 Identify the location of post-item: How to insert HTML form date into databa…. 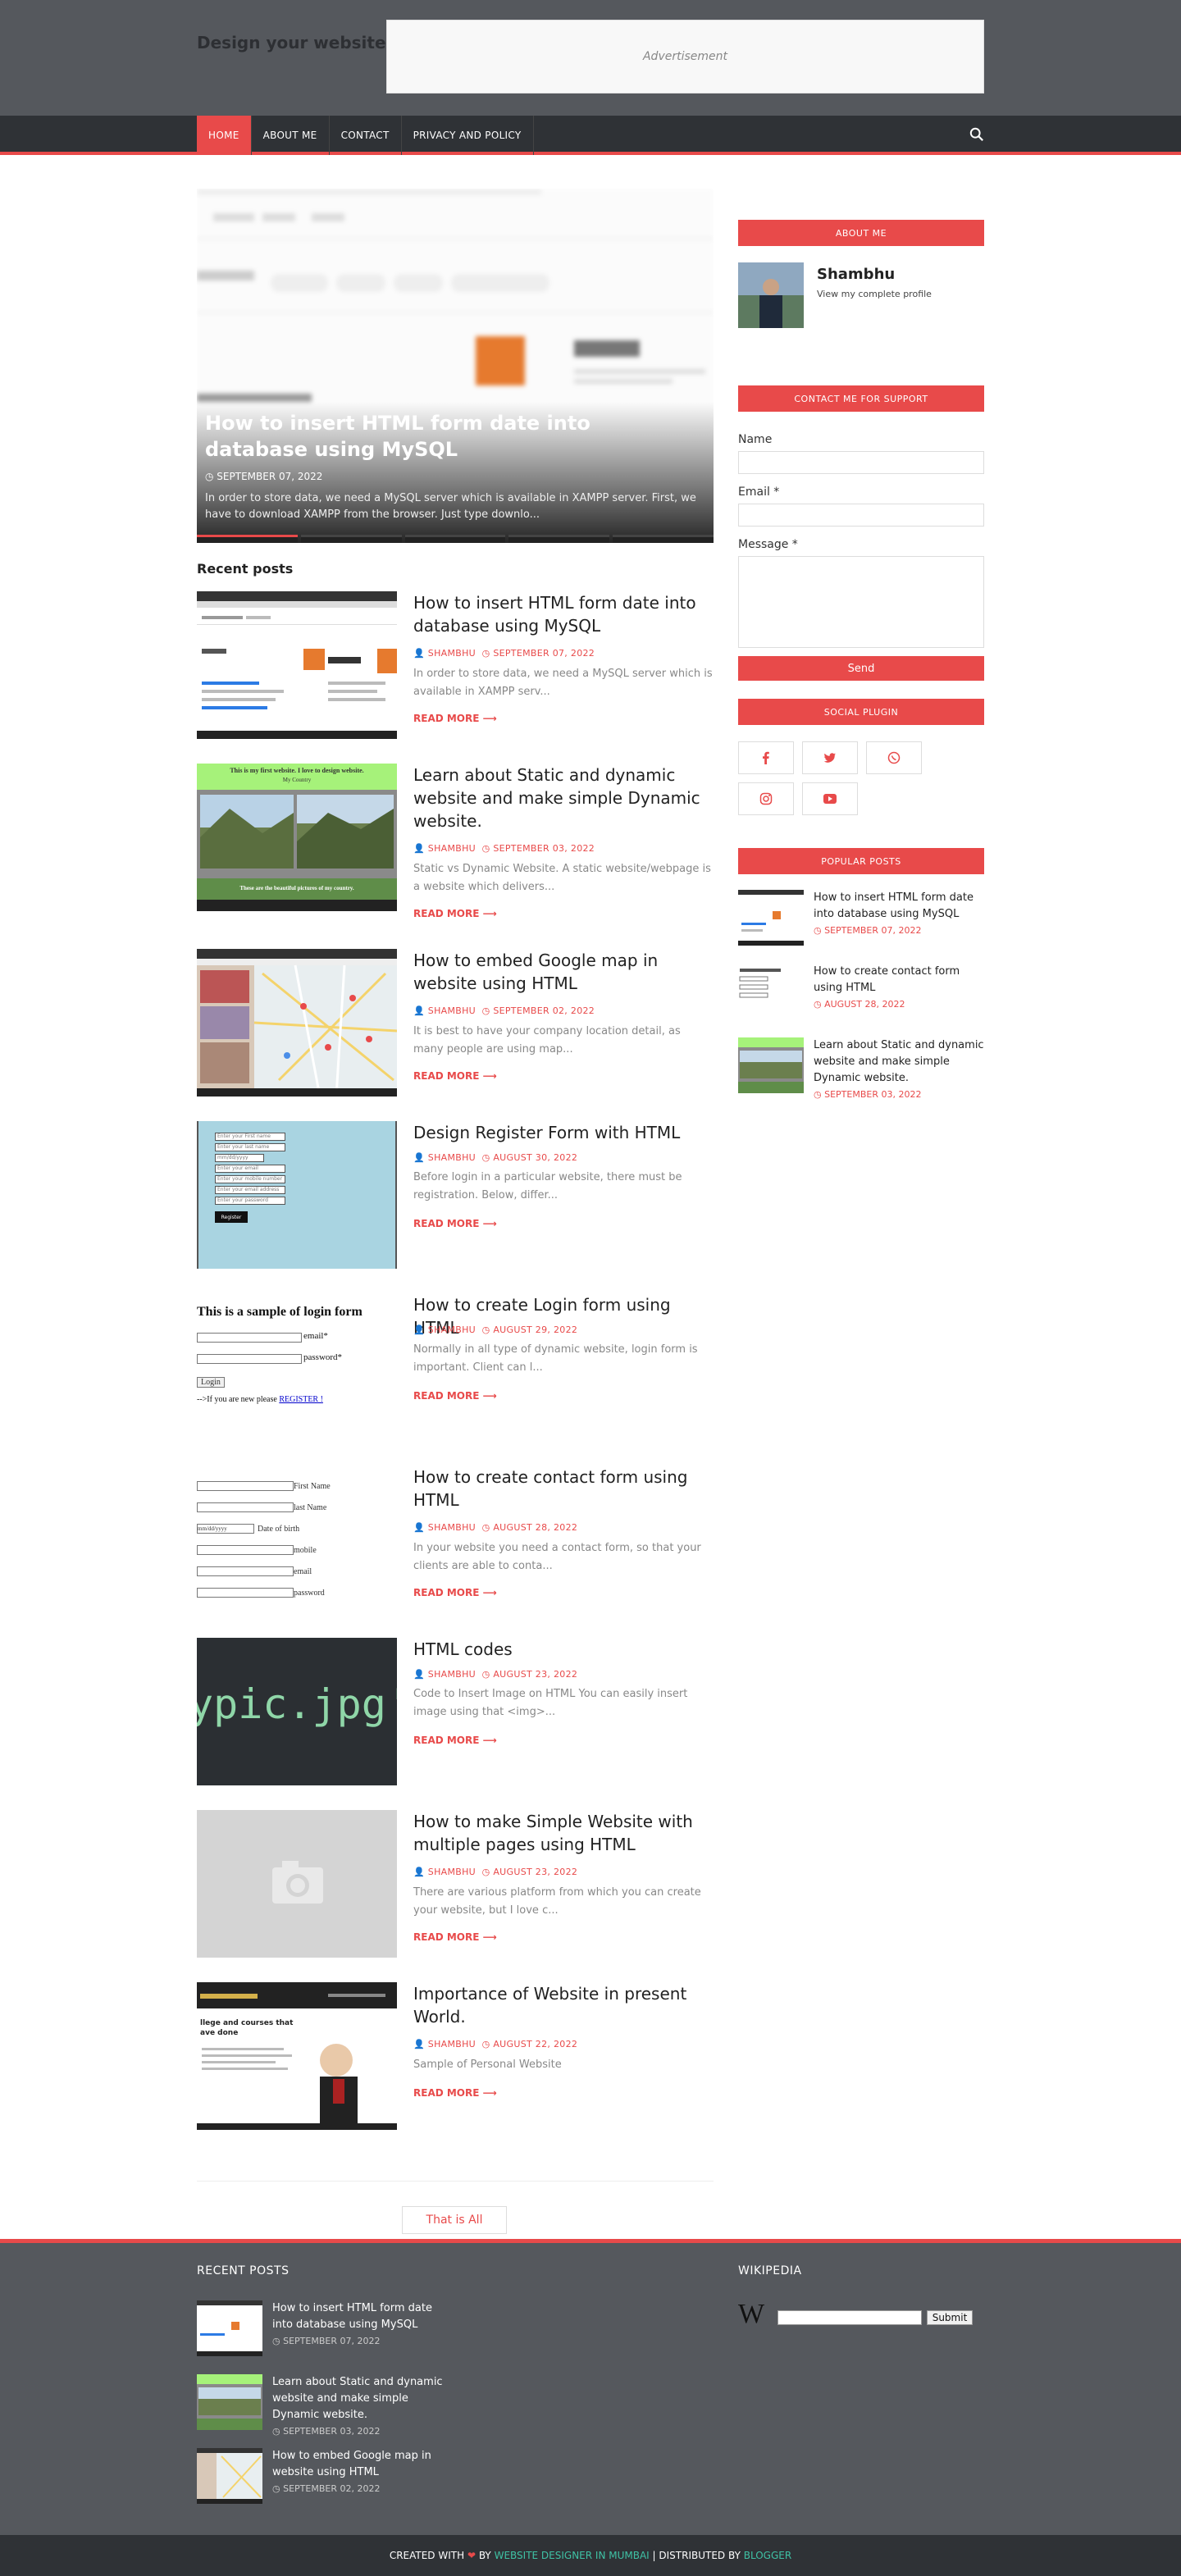
(455, 665).